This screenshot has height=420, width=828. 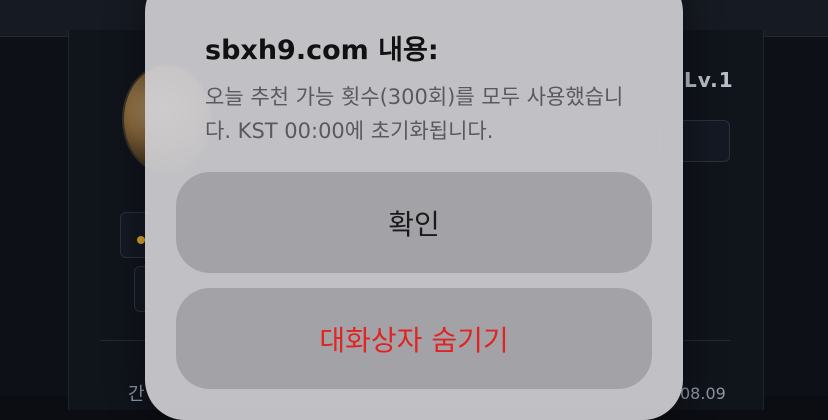 What do you see at coordinates (136, 394) in the screenshot?
I see `bottom-label: 간` at bounding box center [136, 394].